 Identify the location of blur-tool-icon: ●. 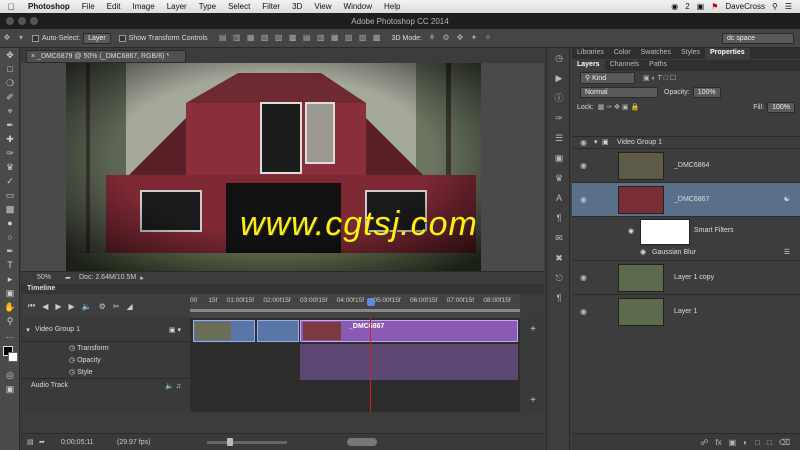
(10, 223).